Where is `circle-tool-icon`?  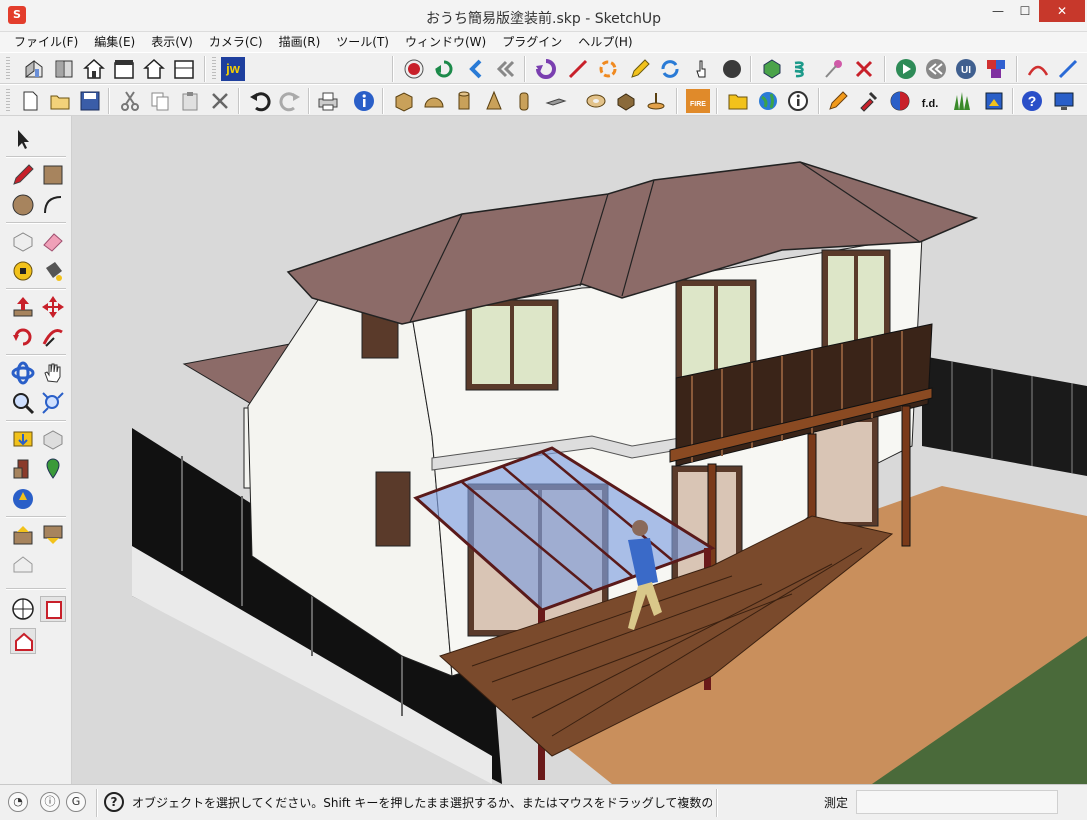 circle-tool-icon is located at coordinates (23, 205).